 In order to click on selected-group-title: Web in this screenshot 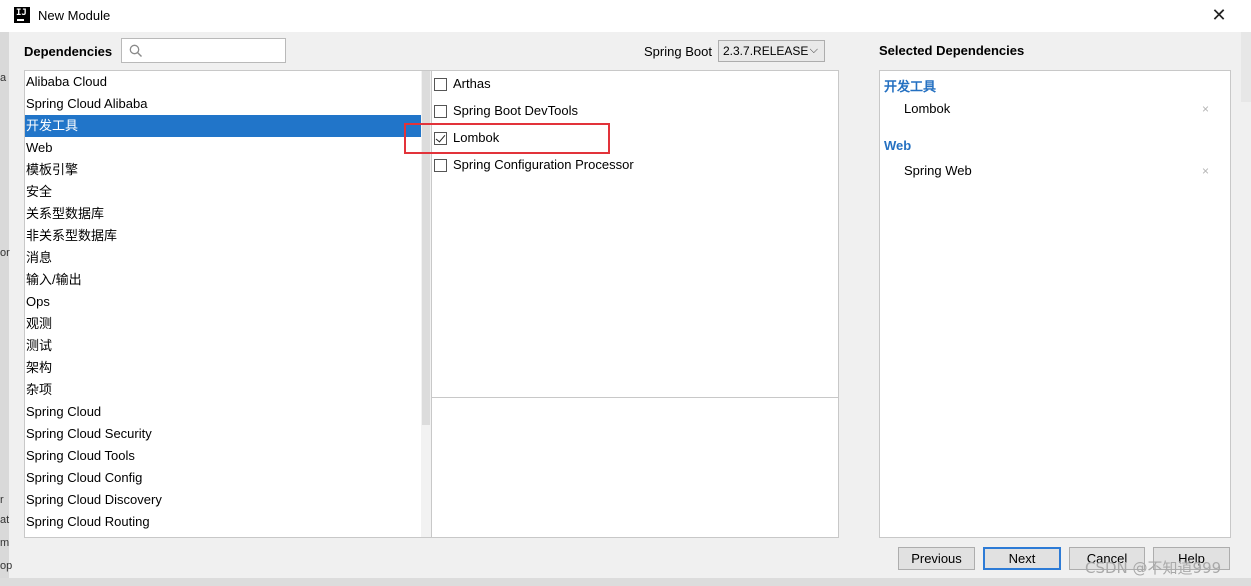, I will do `click(898, 145)`.